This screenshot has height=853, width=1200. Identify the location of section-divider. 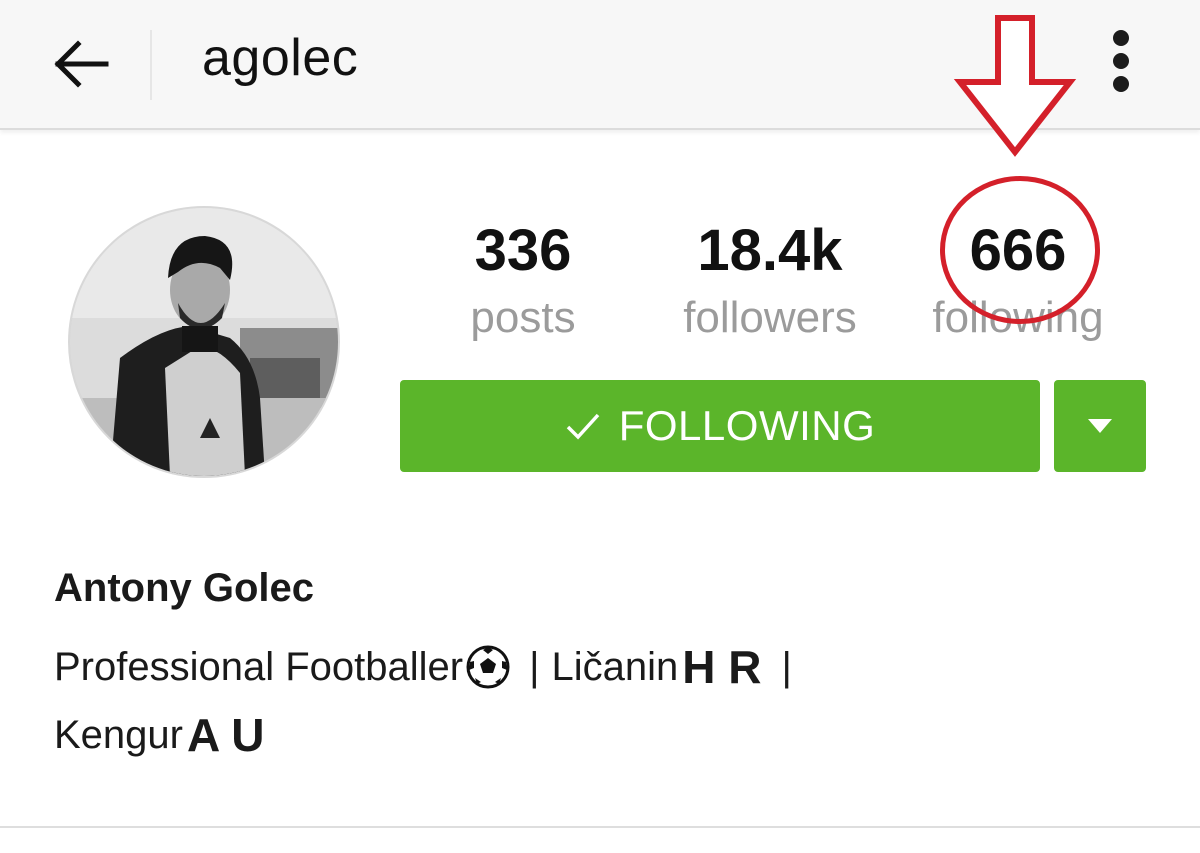
(600, 827).